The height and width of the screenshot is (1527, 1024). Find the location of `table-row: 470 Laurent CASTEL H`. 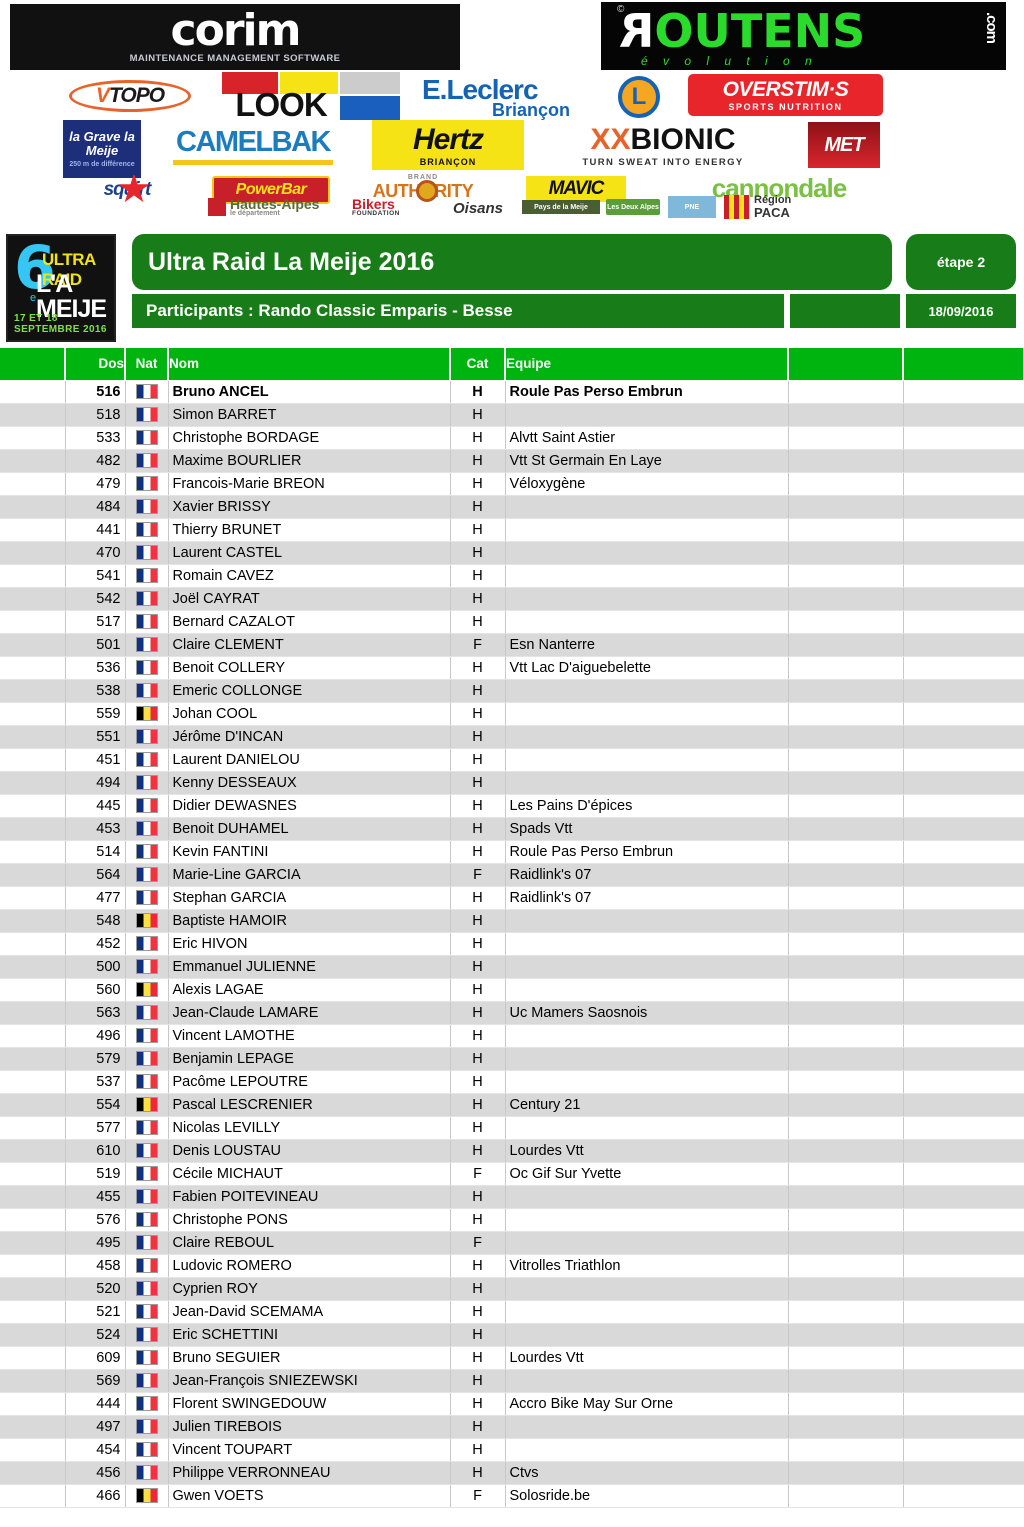

table-row: 470 Laurent CASTEL H is located at coordinates (512, 553).